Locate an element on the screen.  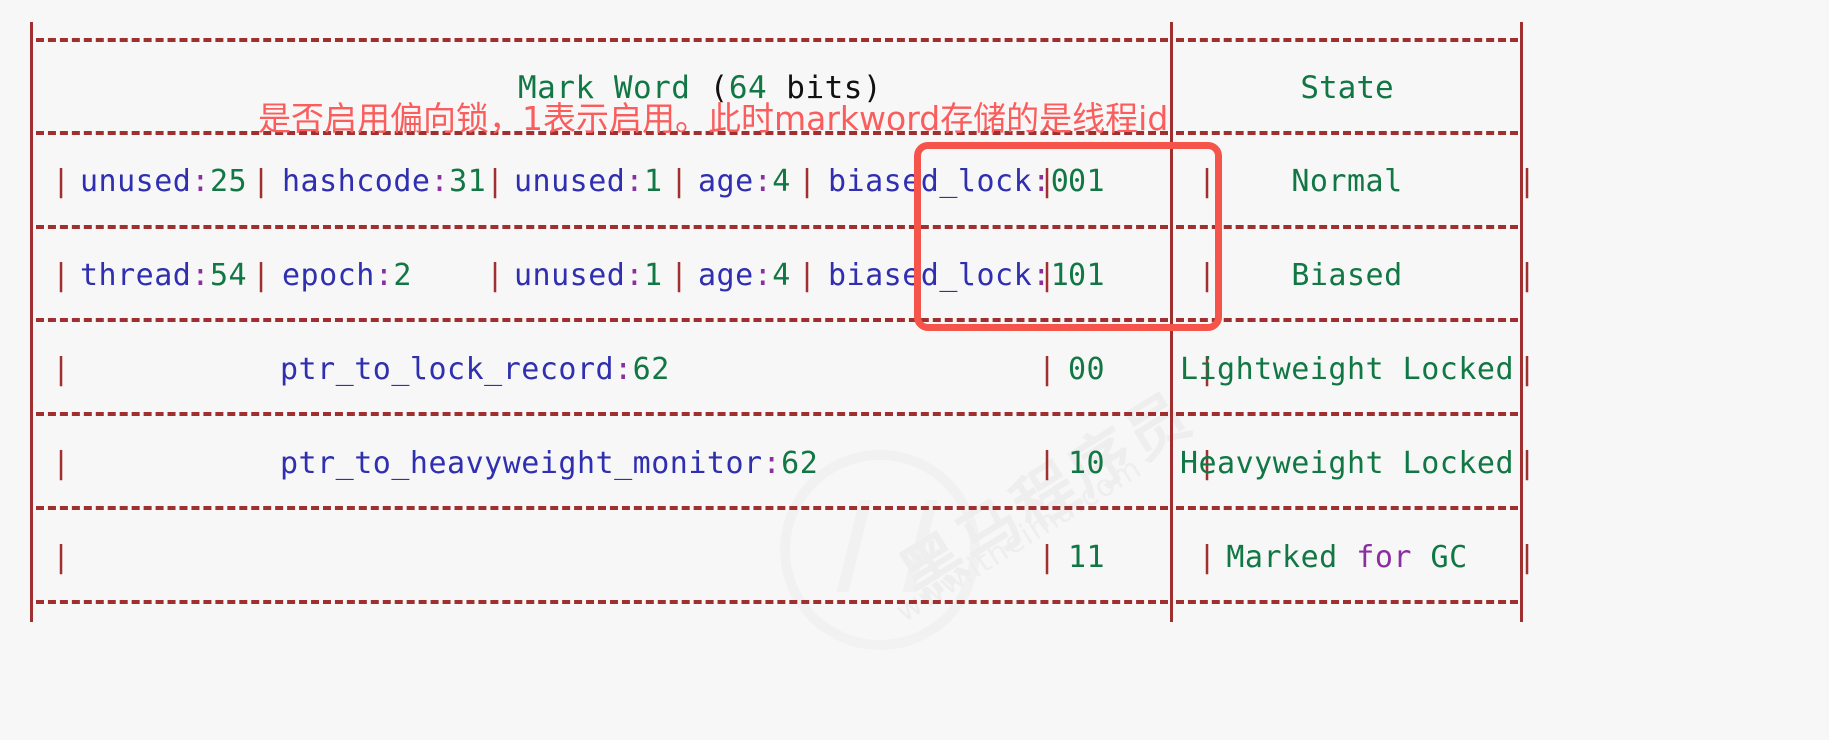
row-lightweight-bits: 00 is located at coordinates (1087, 369).